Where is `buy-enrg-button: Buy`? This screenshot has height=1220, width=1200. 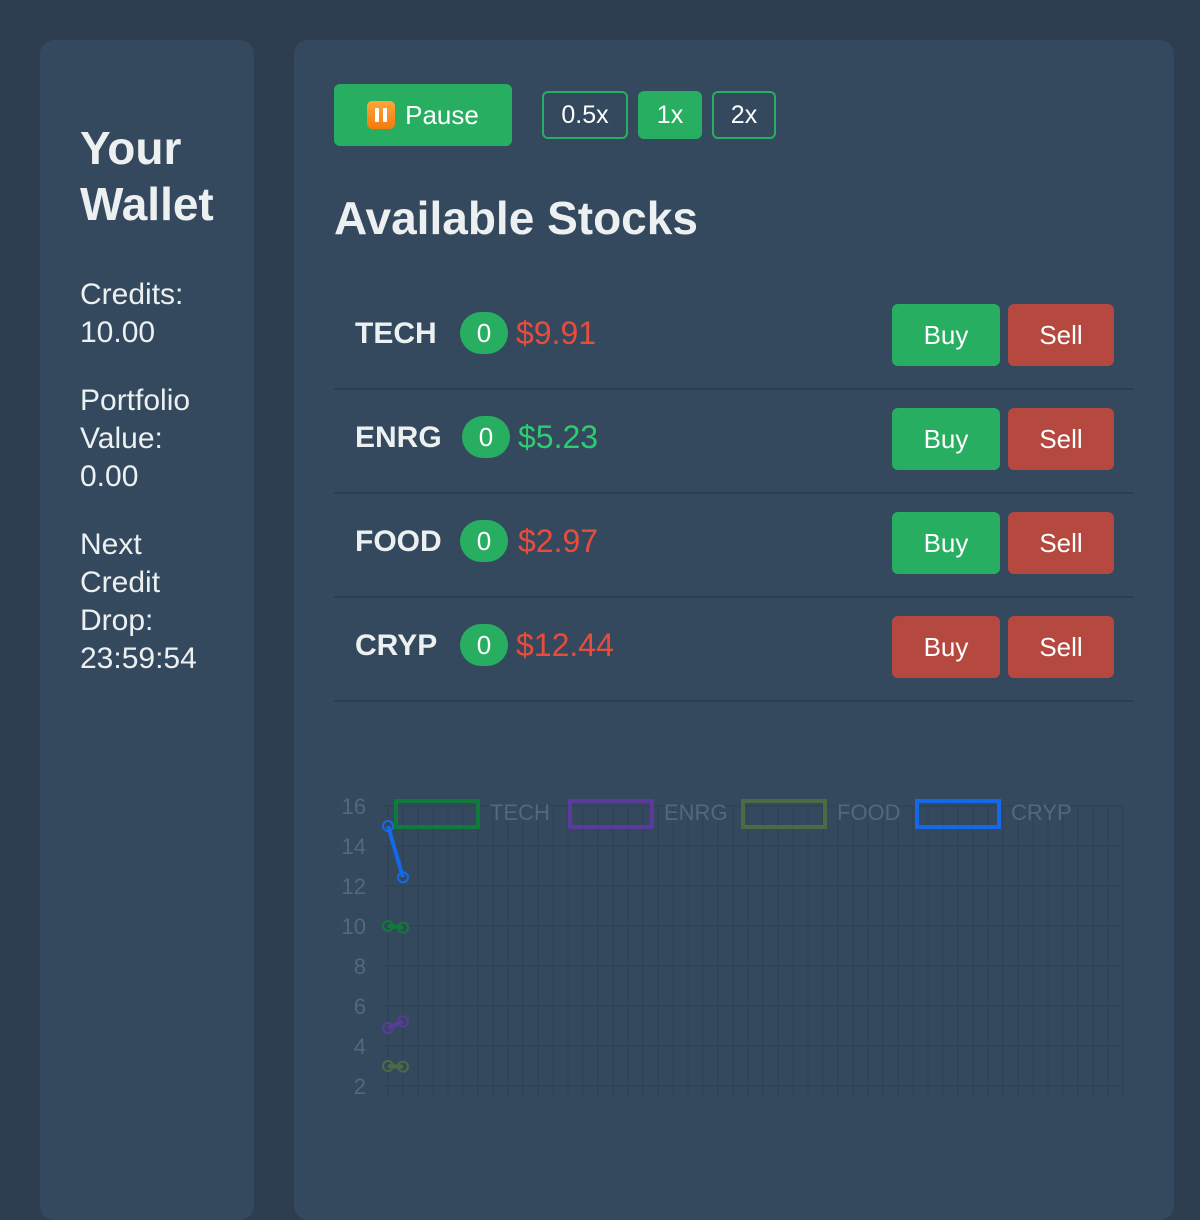
buy-enrg-button: Buy is located at coordinates (946, 439).